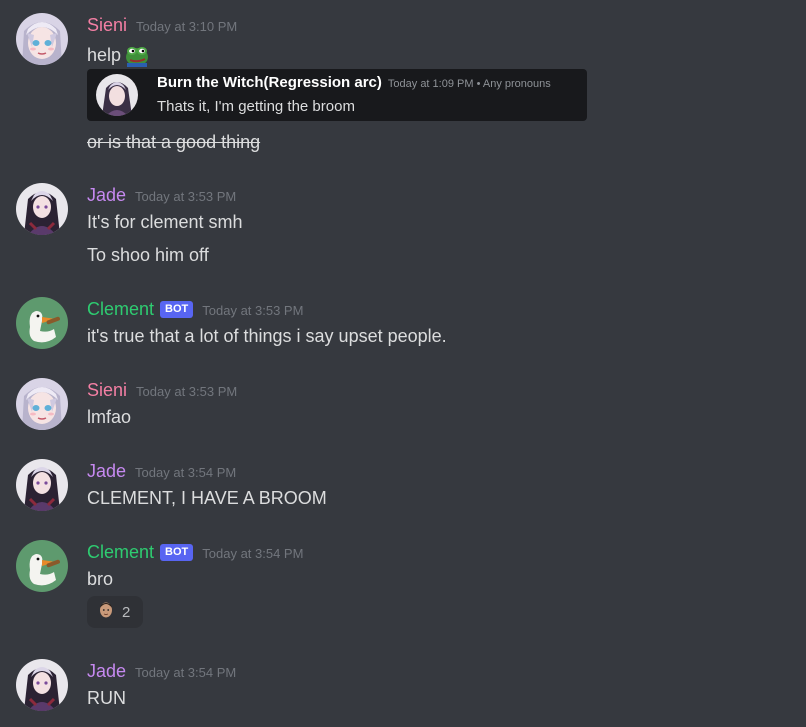  What do you see at coordinates (207, 498) in the screenshot?
I see `message-text: CLEMENT, I HAVE A BROOM` at bounding box center [207, 498].